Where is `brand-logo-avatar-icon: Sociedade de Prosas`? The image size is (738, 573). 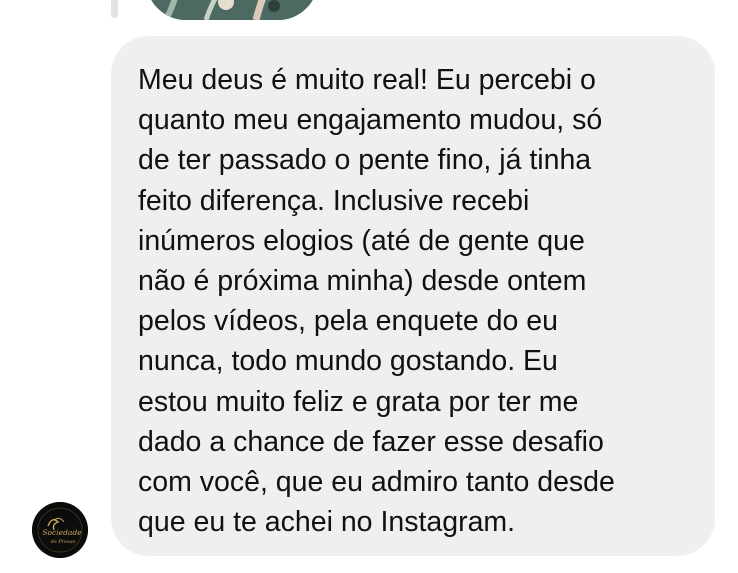 brand-logo-avatar-icon: Sociedade de Prosas is located at coordinates (60, 530).